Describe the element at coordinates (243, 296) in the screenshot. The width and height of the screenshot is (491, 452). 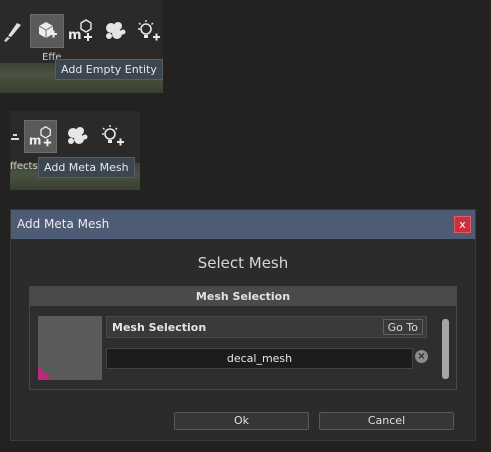
I see `panel-title: Mesh Selection` at that location.